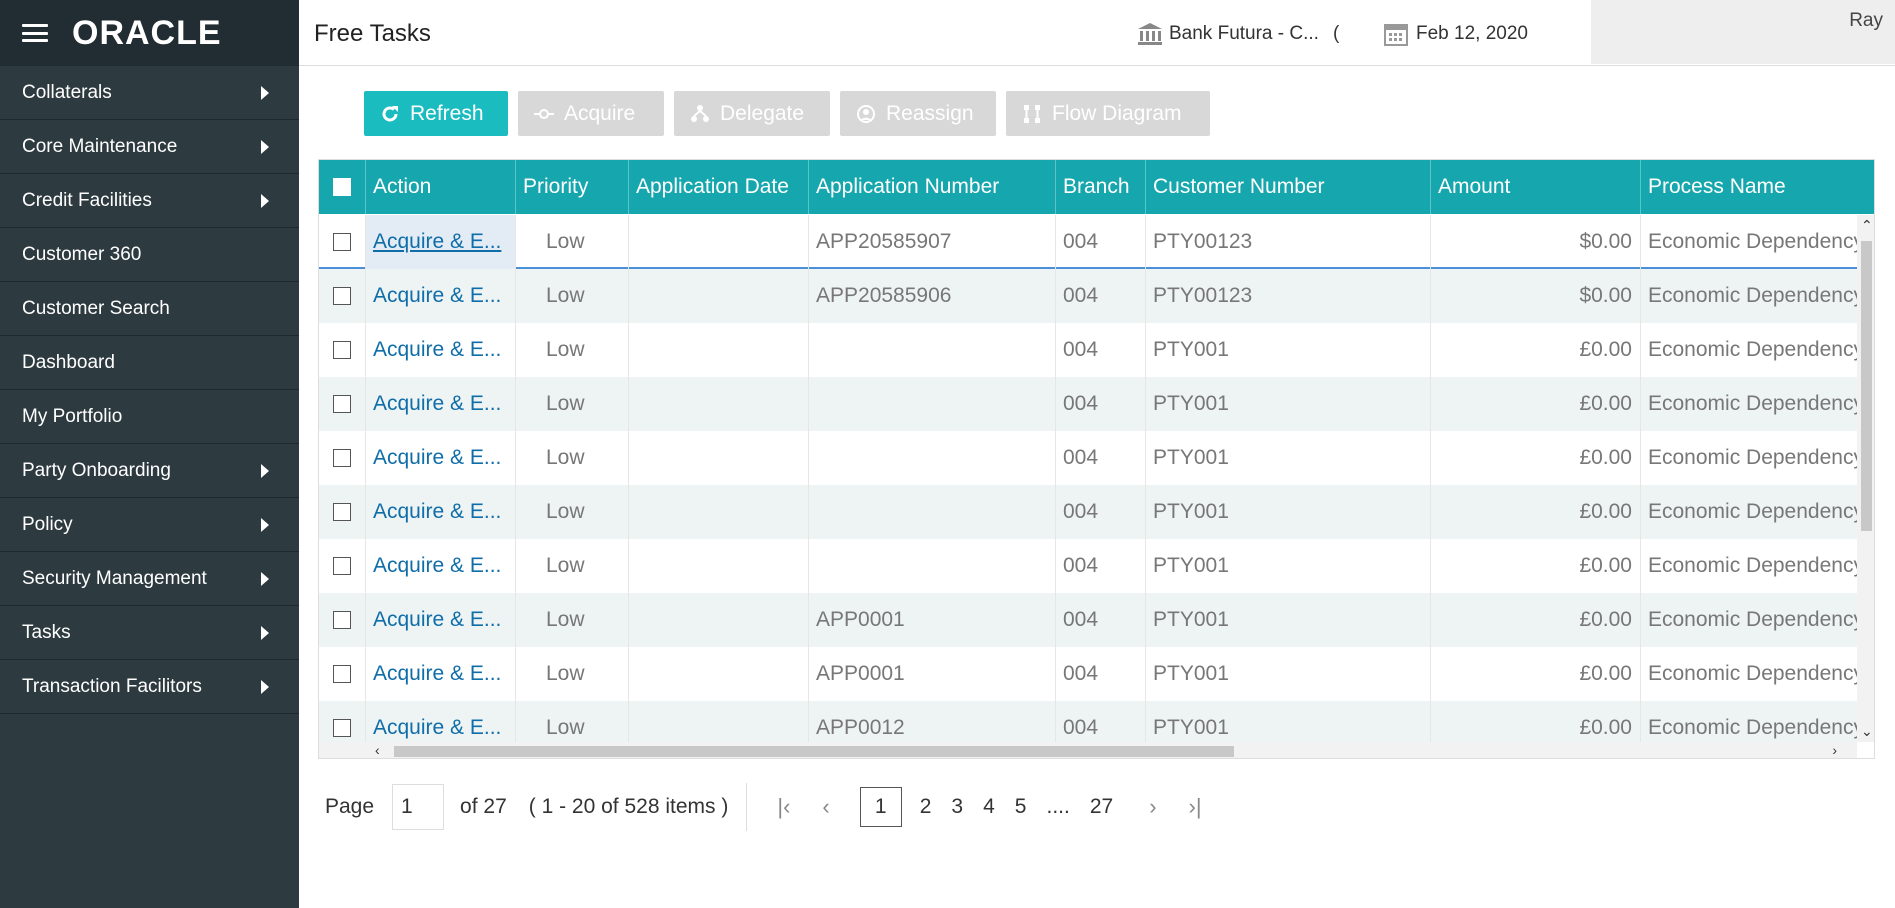  Describe the element at coordinates (1336, 33) in the screenshot. I see `bank-suffix: (` at that location.